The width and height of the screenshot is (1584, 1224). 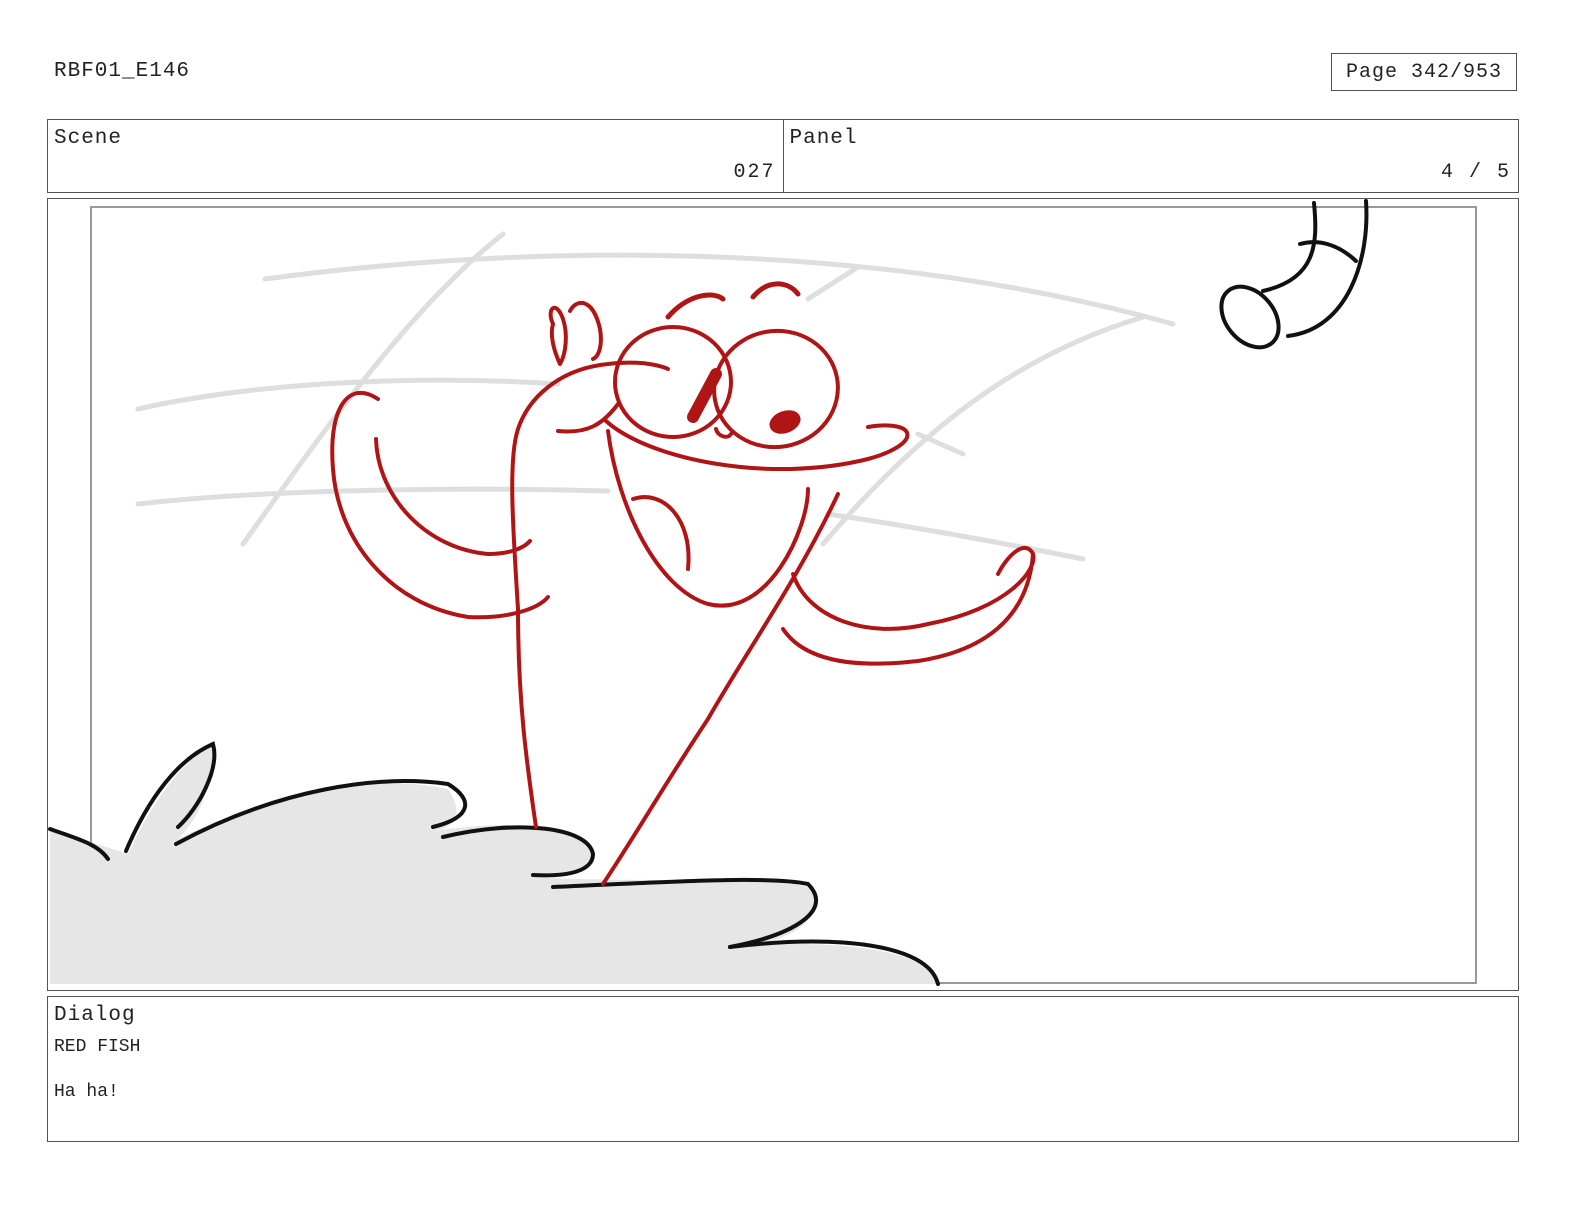 I want to click on panel-label: Panel, so click(x=823, y=138).